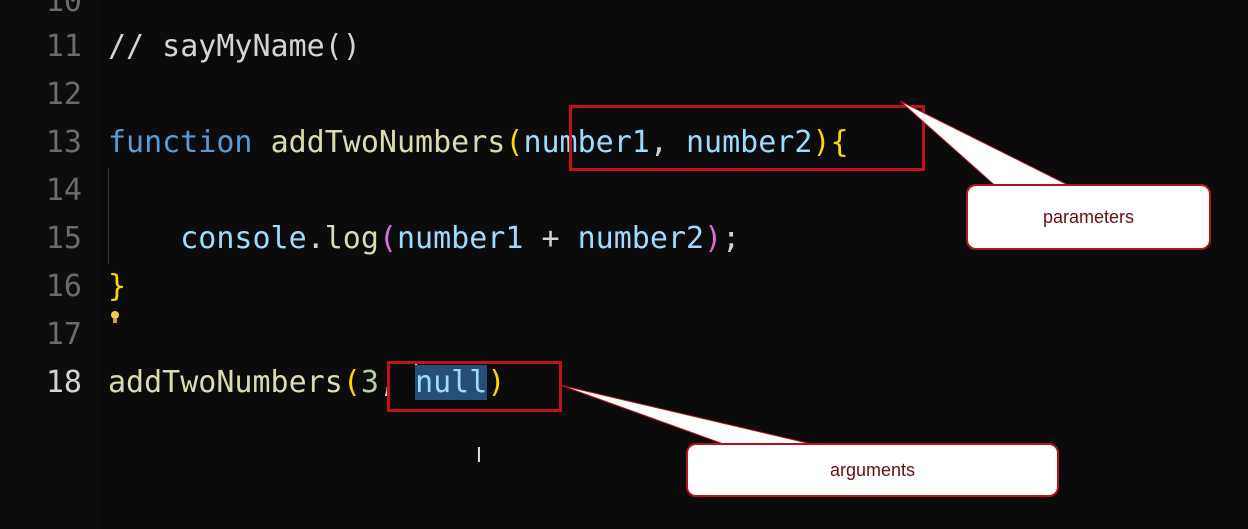 The height and width of the screenshot is (529, 1248). I want to click on parameters-label: parameters, so click(1088, 216).